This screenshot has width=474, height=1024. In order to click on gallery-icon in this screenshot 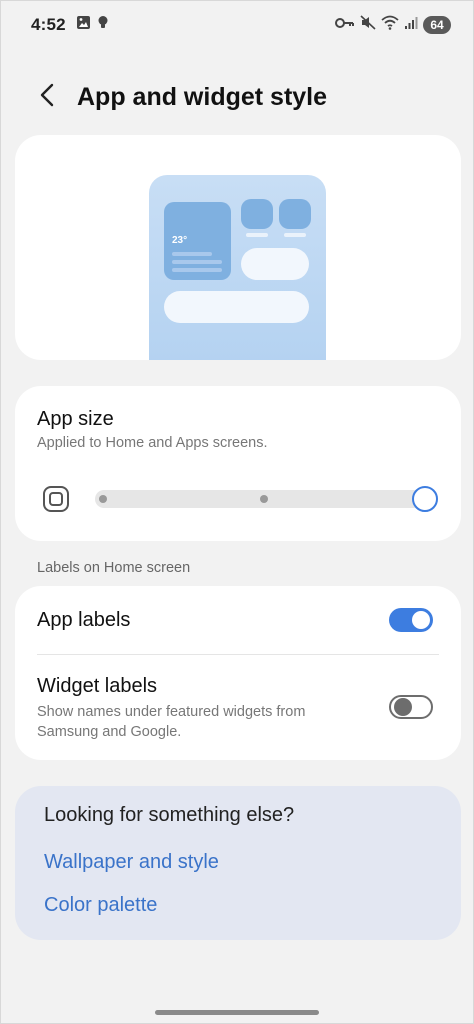, I will do `click(83, 25)`.